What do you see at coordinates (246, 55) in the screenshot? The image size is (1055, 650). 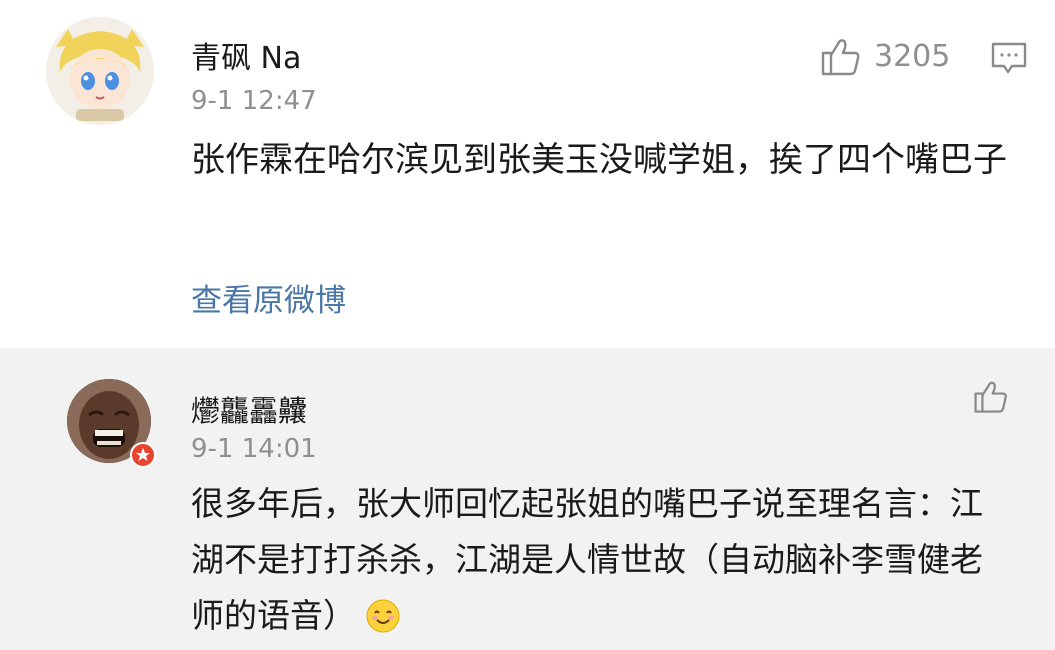 I see `user-name: 青砜 Na` at bounding box center [246, 55].